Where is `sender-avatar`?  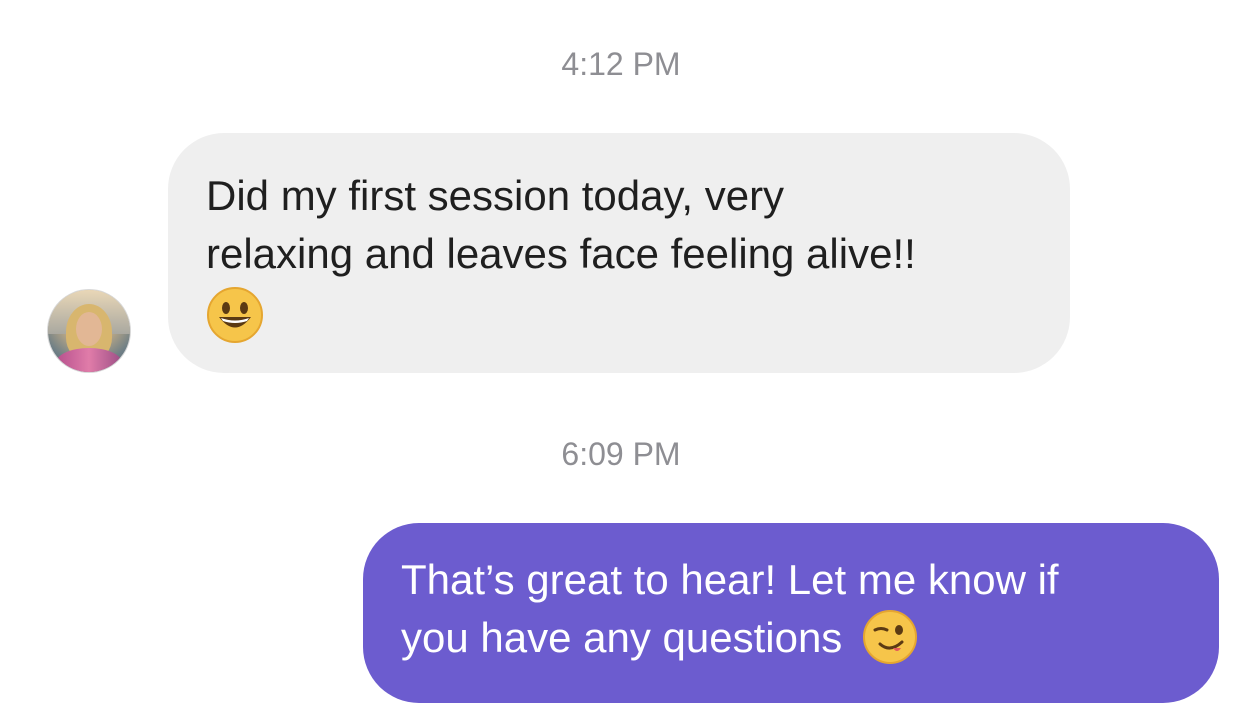
sender-avatar is located at coordinates (89, 331).